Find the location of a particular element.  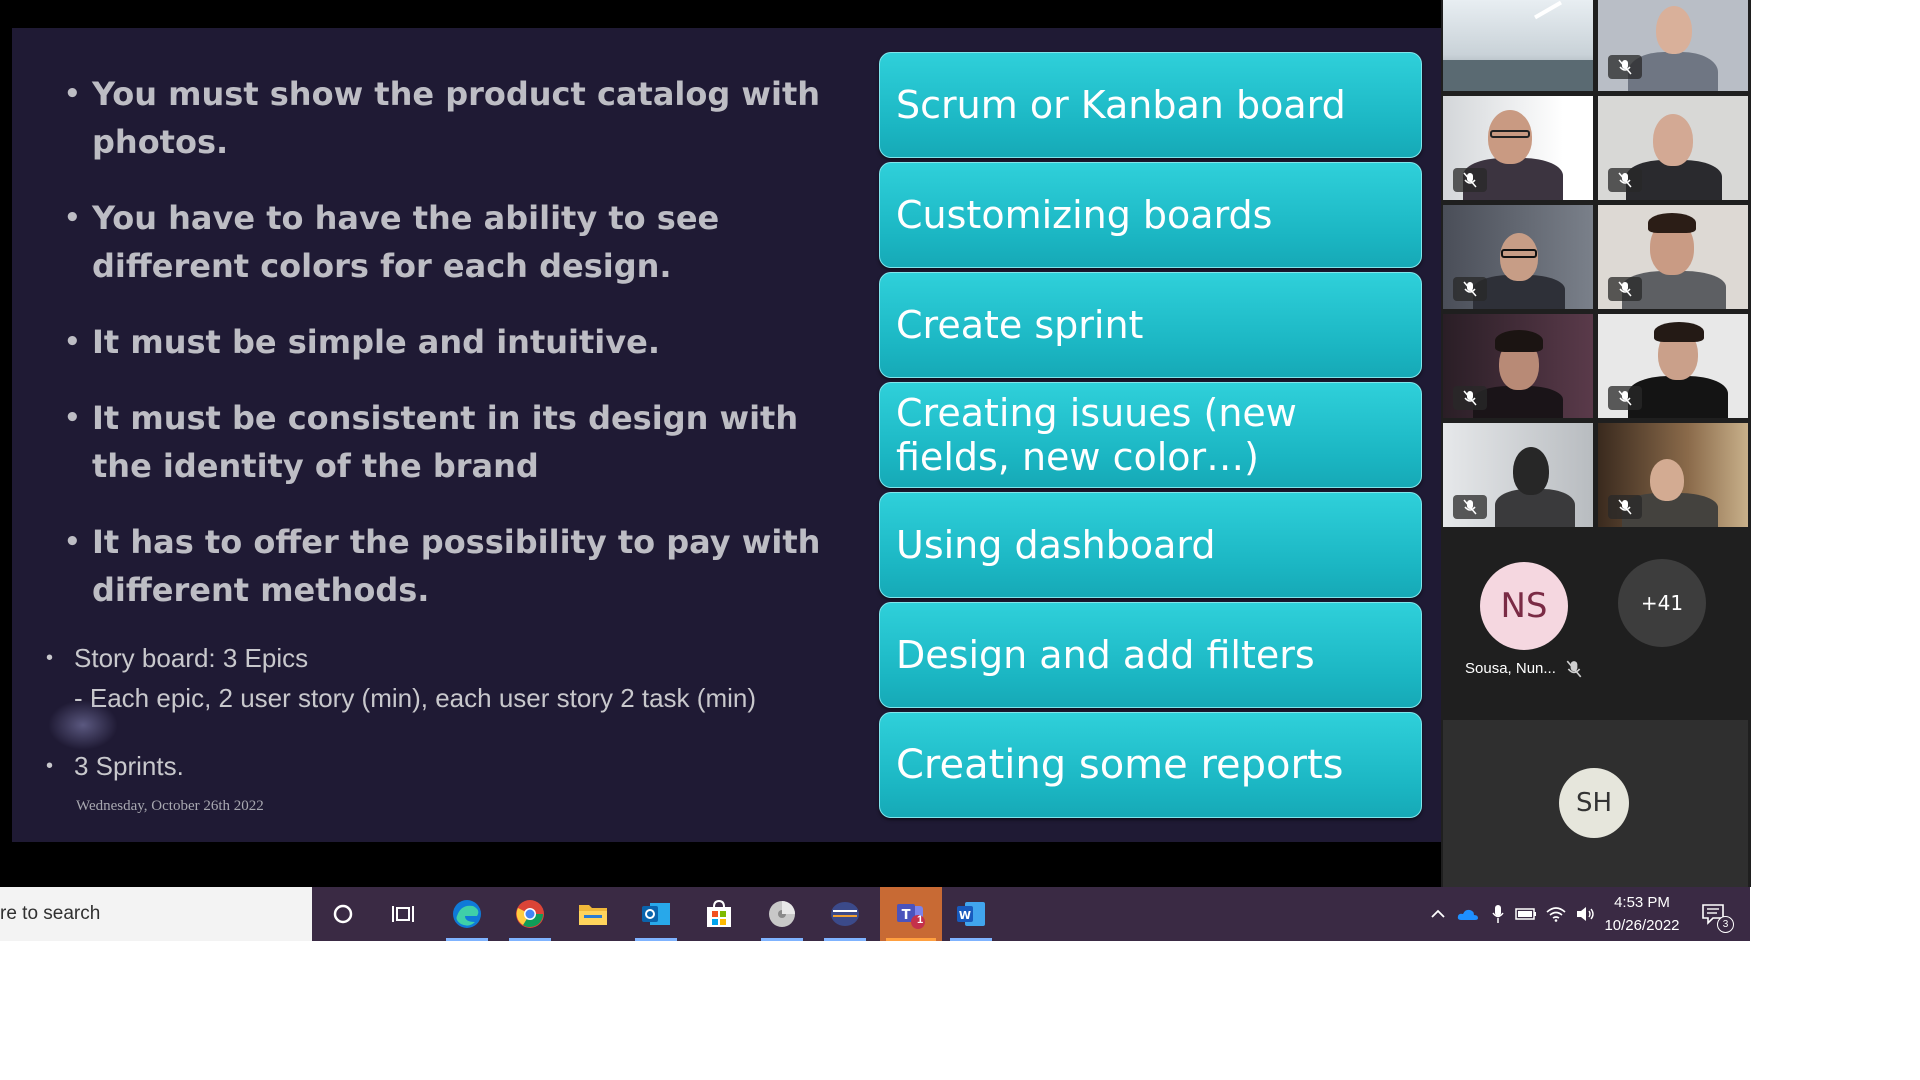

topic-label: Design and add filters is located at coordinates (1105, 655).